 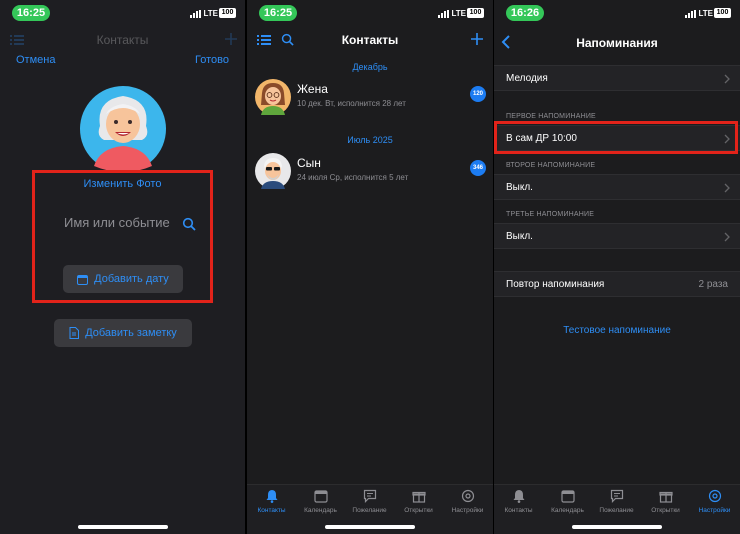 I want to click on woman-avatar, so click(x=273, y=97).